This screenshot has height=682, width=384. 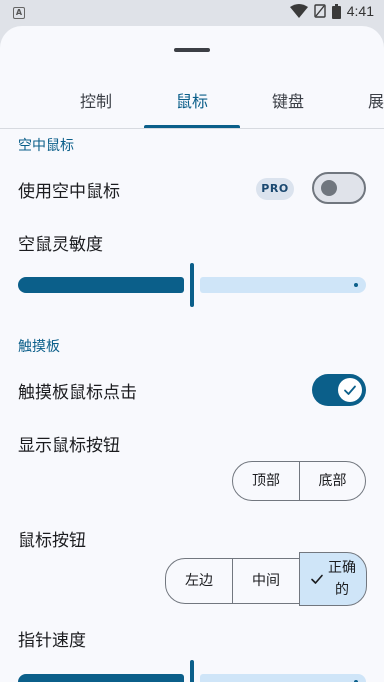 I want to click on segment-label: 中间, so click(x=266, y=581).